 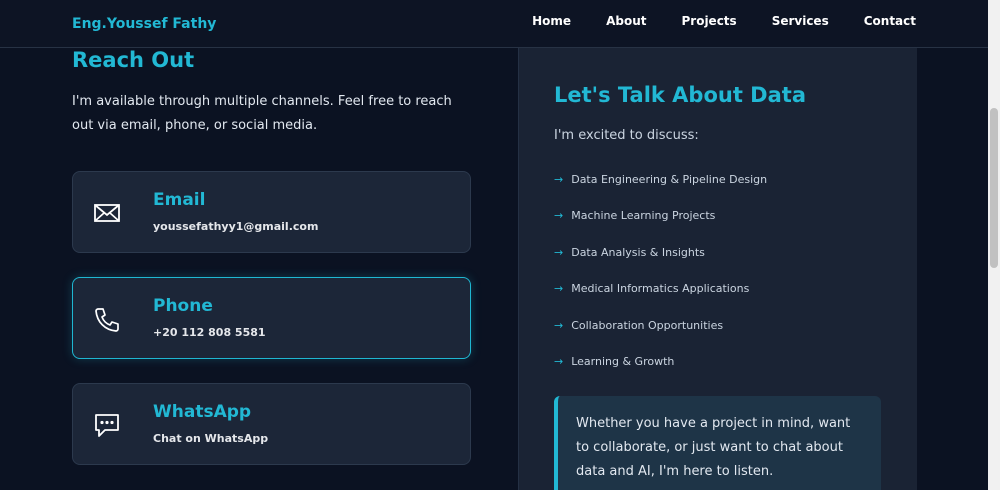 What do you see at coordinates (271, 424) in the screenshot?
I see `whatsapp-card: WhatsApp Chat on WhatsApp` at bounding box center [271, 424].